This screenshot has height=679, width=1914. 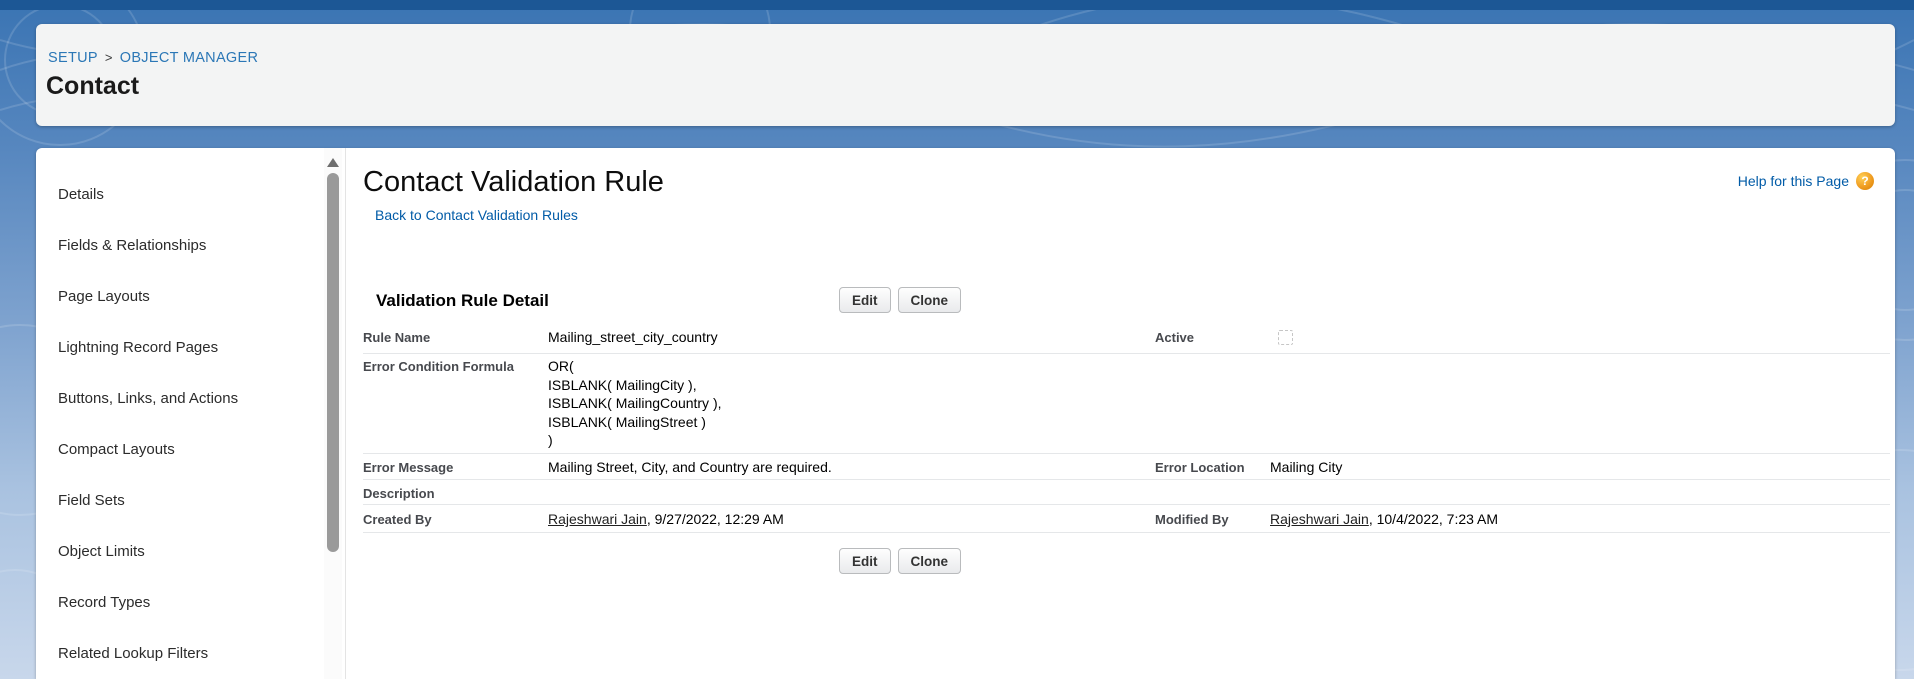 I want to click on clone-button-bottom: Clone, so click(x=929, y=561).